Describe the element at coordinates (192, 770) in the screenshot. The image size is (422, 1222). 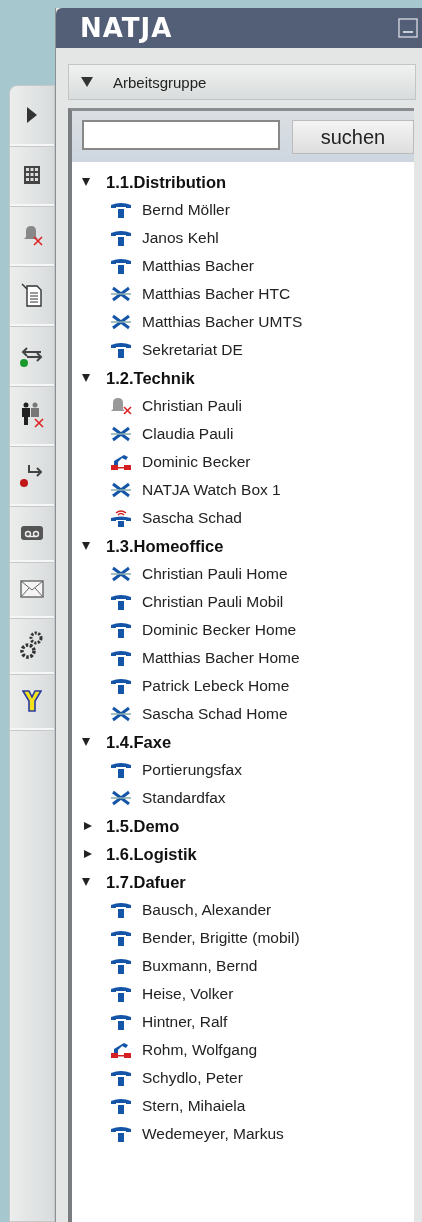
I see `contact-name: Portierungsfax` at that location.